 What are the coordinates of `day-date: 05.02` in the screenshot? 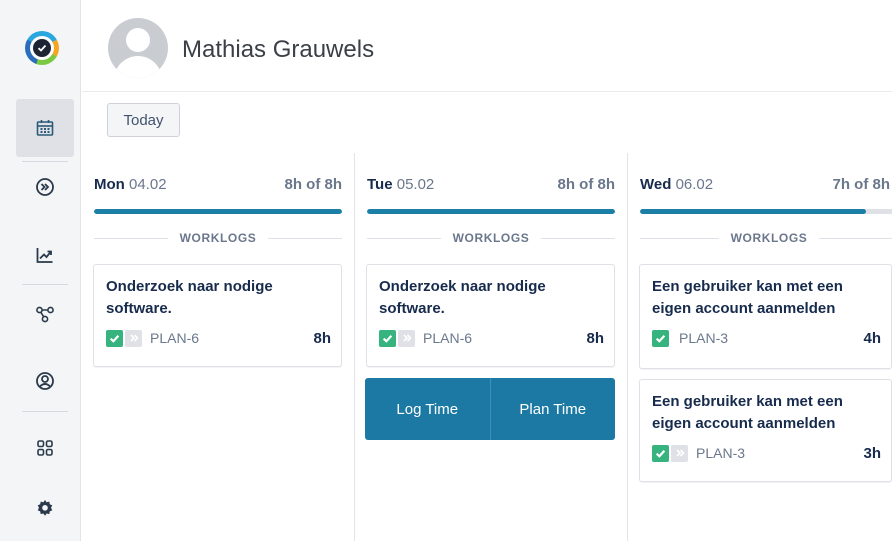 It's located at (415, 184).